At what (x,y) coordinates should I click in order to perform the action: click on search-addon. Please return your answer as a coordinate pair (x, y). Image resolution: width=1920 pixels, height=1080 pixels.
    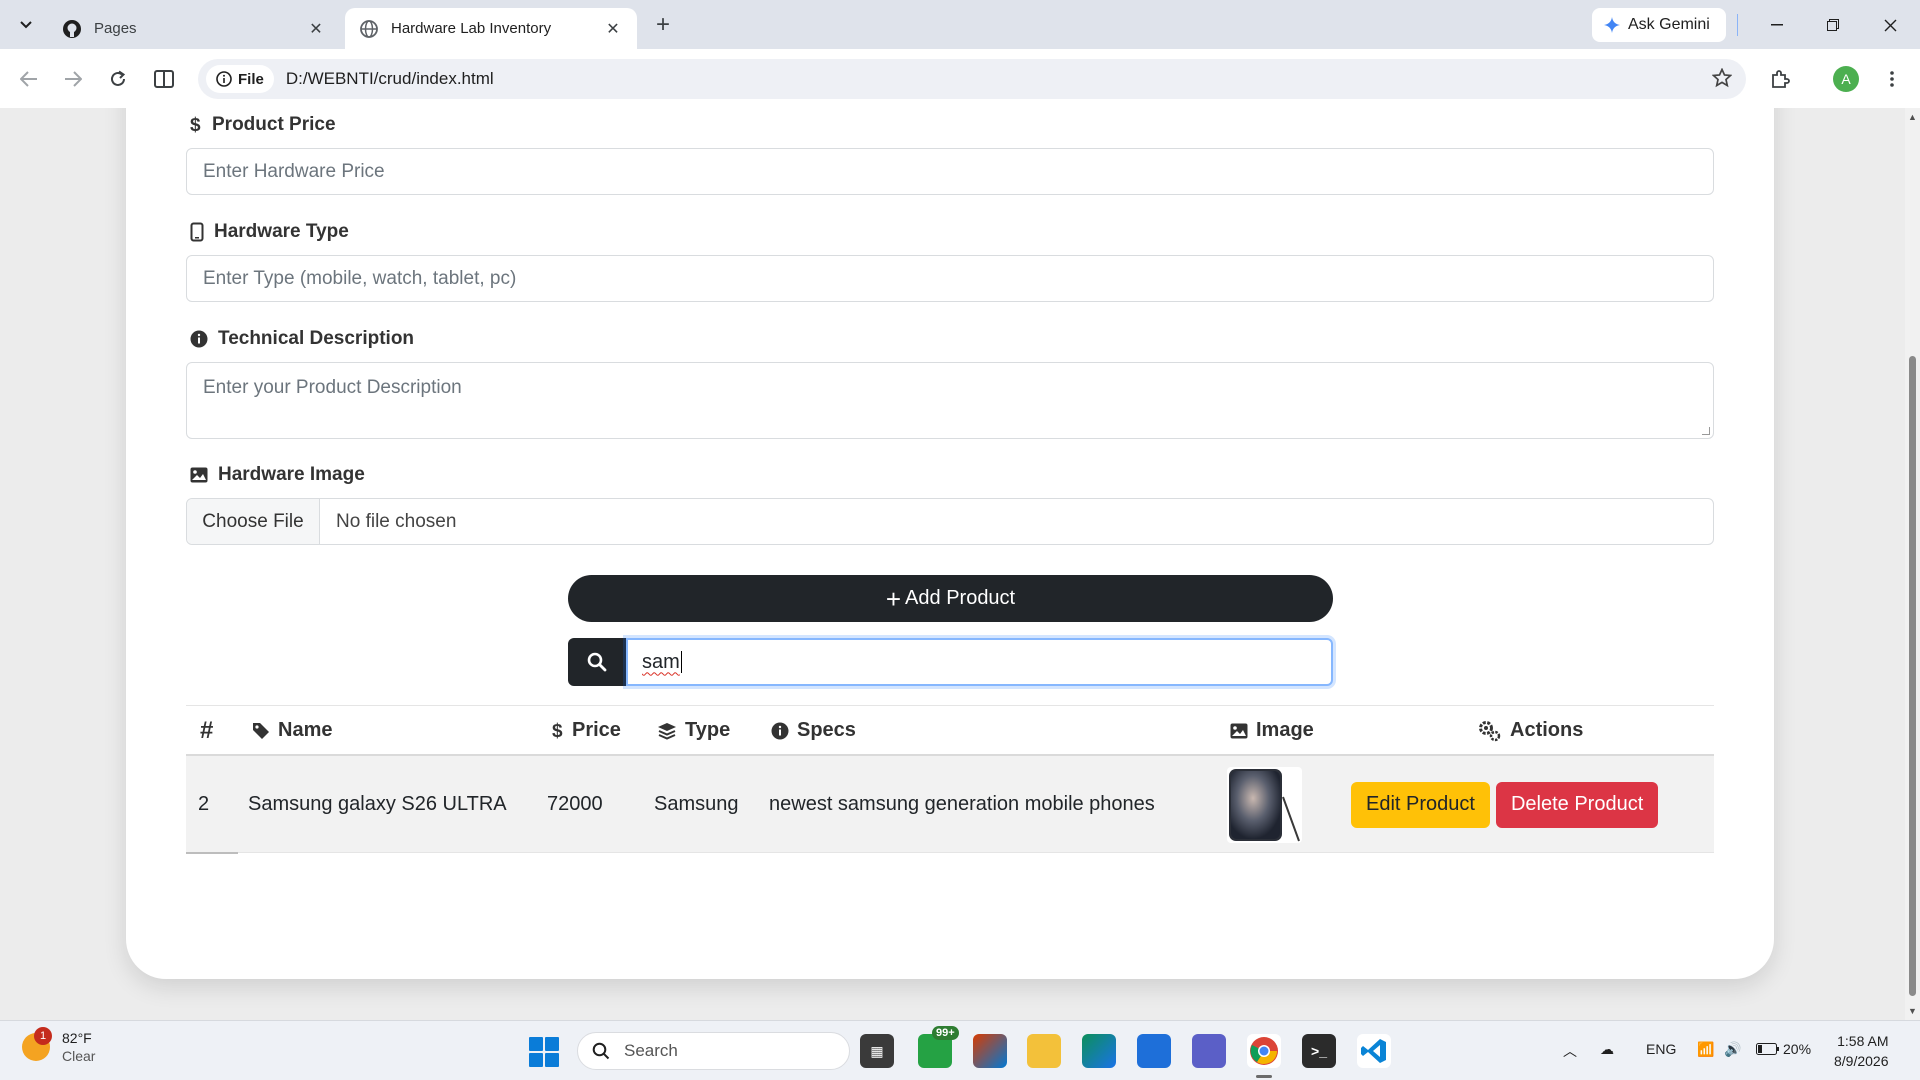
    Looking at the image, I should click on (597, 662).